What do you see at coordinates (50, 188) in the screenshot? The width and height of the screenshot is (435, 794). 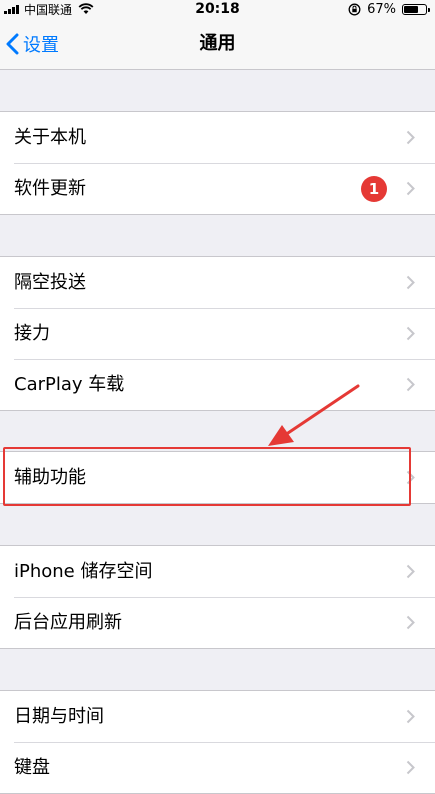 I see `row-label: 软件更新` at bounding box center [50, 188].